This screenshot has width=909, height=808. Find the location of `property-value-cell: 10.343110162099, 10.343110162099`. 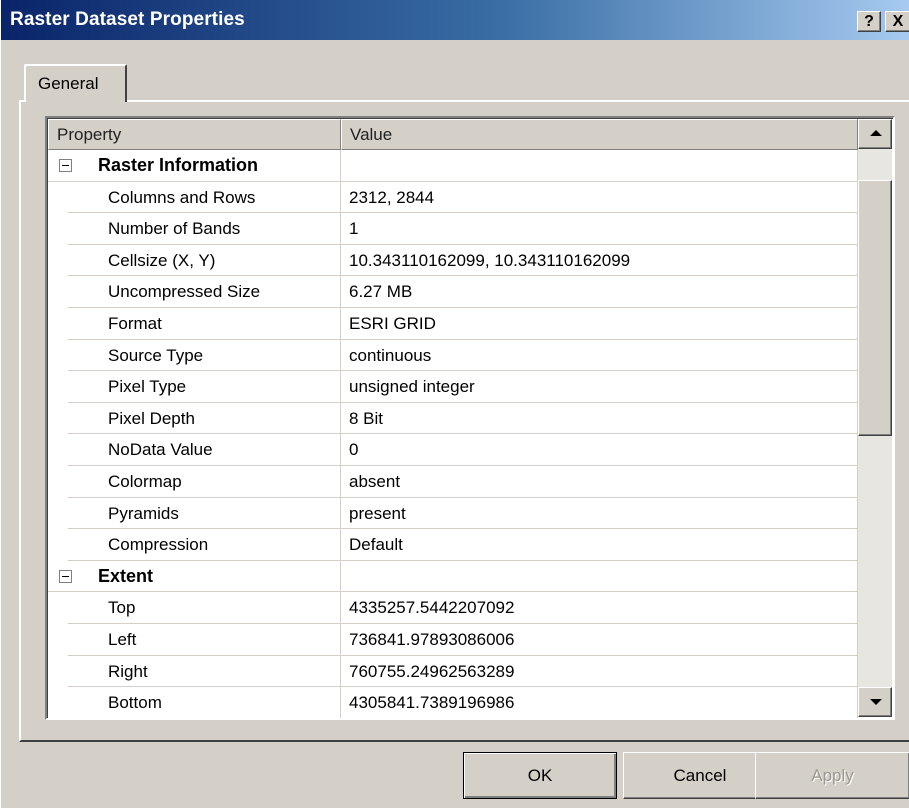

property-value-cell: 10.343110162099, 10.343110162099 is located at coordinates (599, 260).